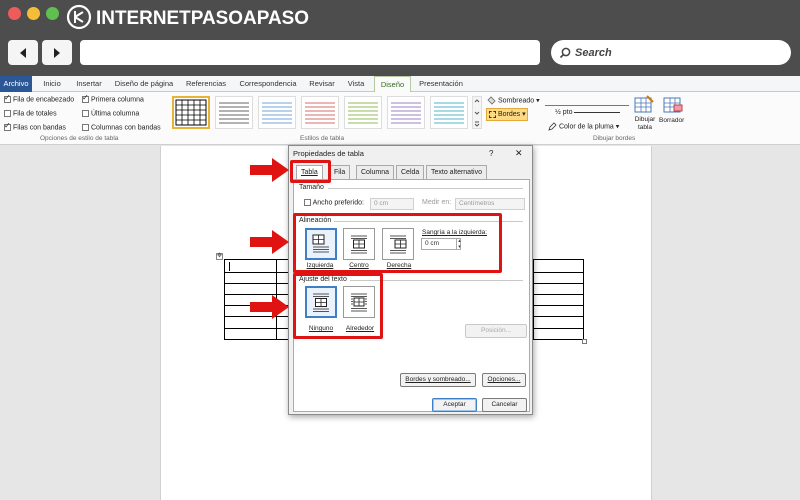  I want to click on eraser-icon, so click(673, 105).